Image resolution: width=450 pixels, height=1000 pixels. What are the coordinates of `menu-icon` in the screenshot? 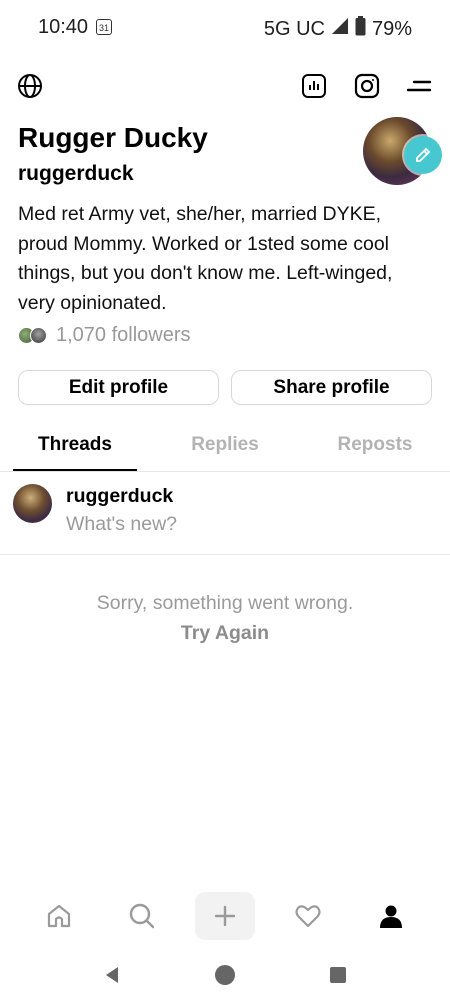 It's located at (419, 86).